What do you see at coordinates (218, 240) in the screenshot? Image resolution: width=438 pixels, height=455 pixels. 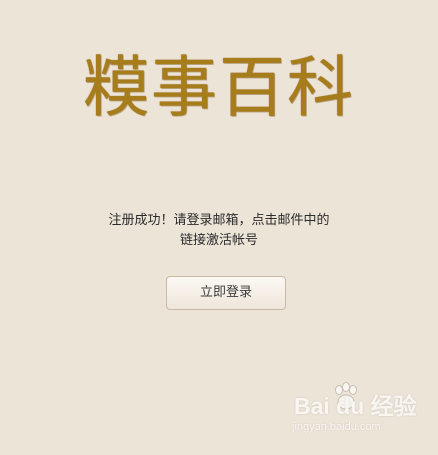 I see `success-message-line-2: 链接激活帐号` at bounding box center [218, 240].